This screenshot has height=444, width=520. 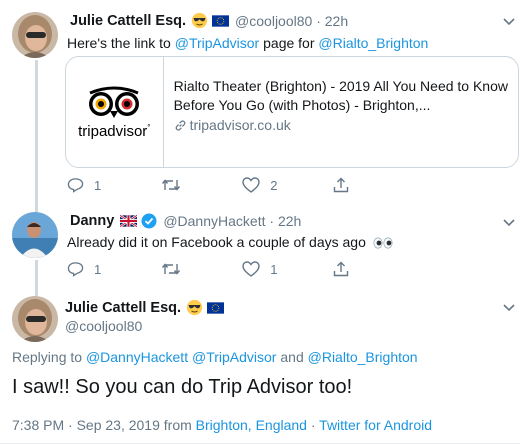 What do you see at coordinates (92, 221) in the screenshot?
I see `display-name: Danny` at bounding box center [92, 221].